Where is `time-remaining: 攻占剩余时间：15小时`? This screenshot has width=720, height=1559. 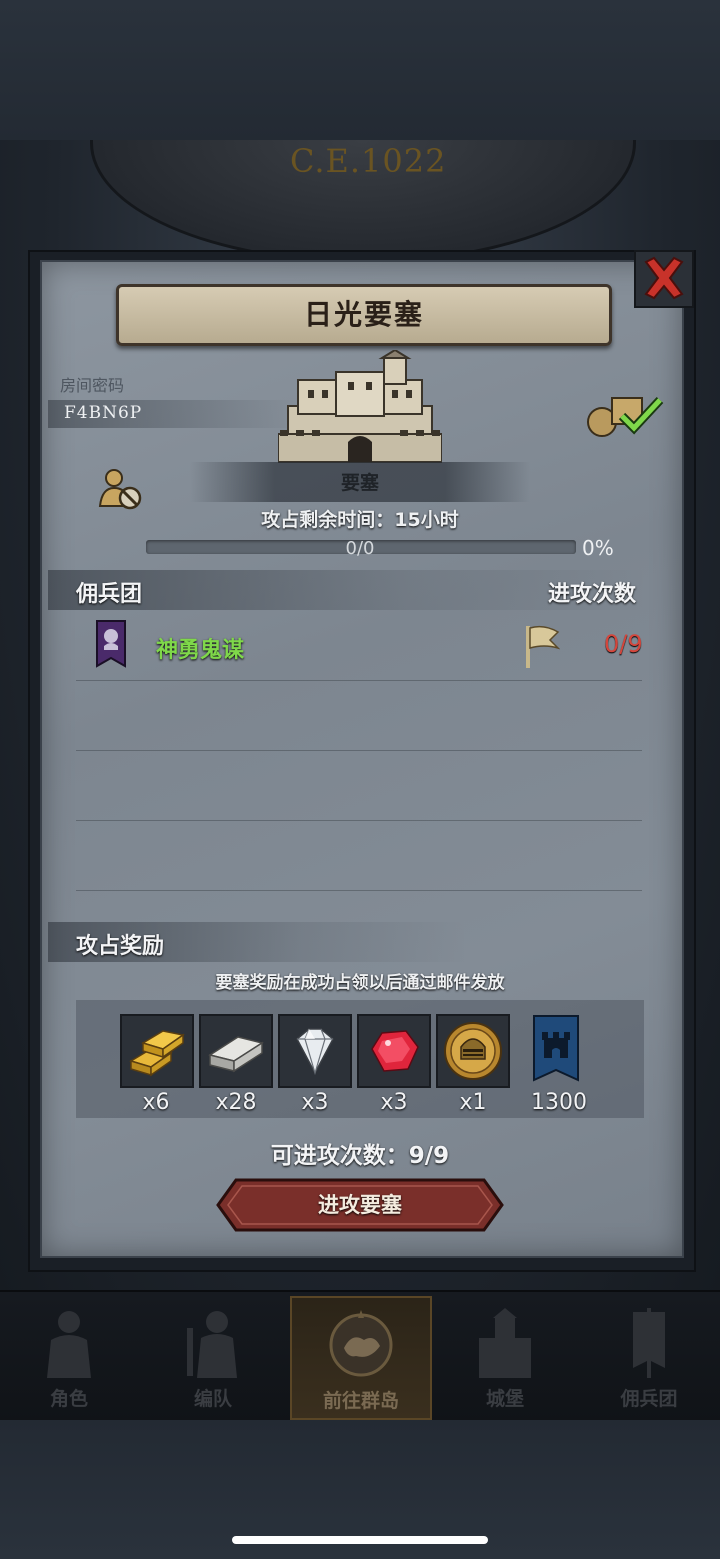 time-remaining: 攻占剩余时间：15小时 is located at coordinates (360, 520).